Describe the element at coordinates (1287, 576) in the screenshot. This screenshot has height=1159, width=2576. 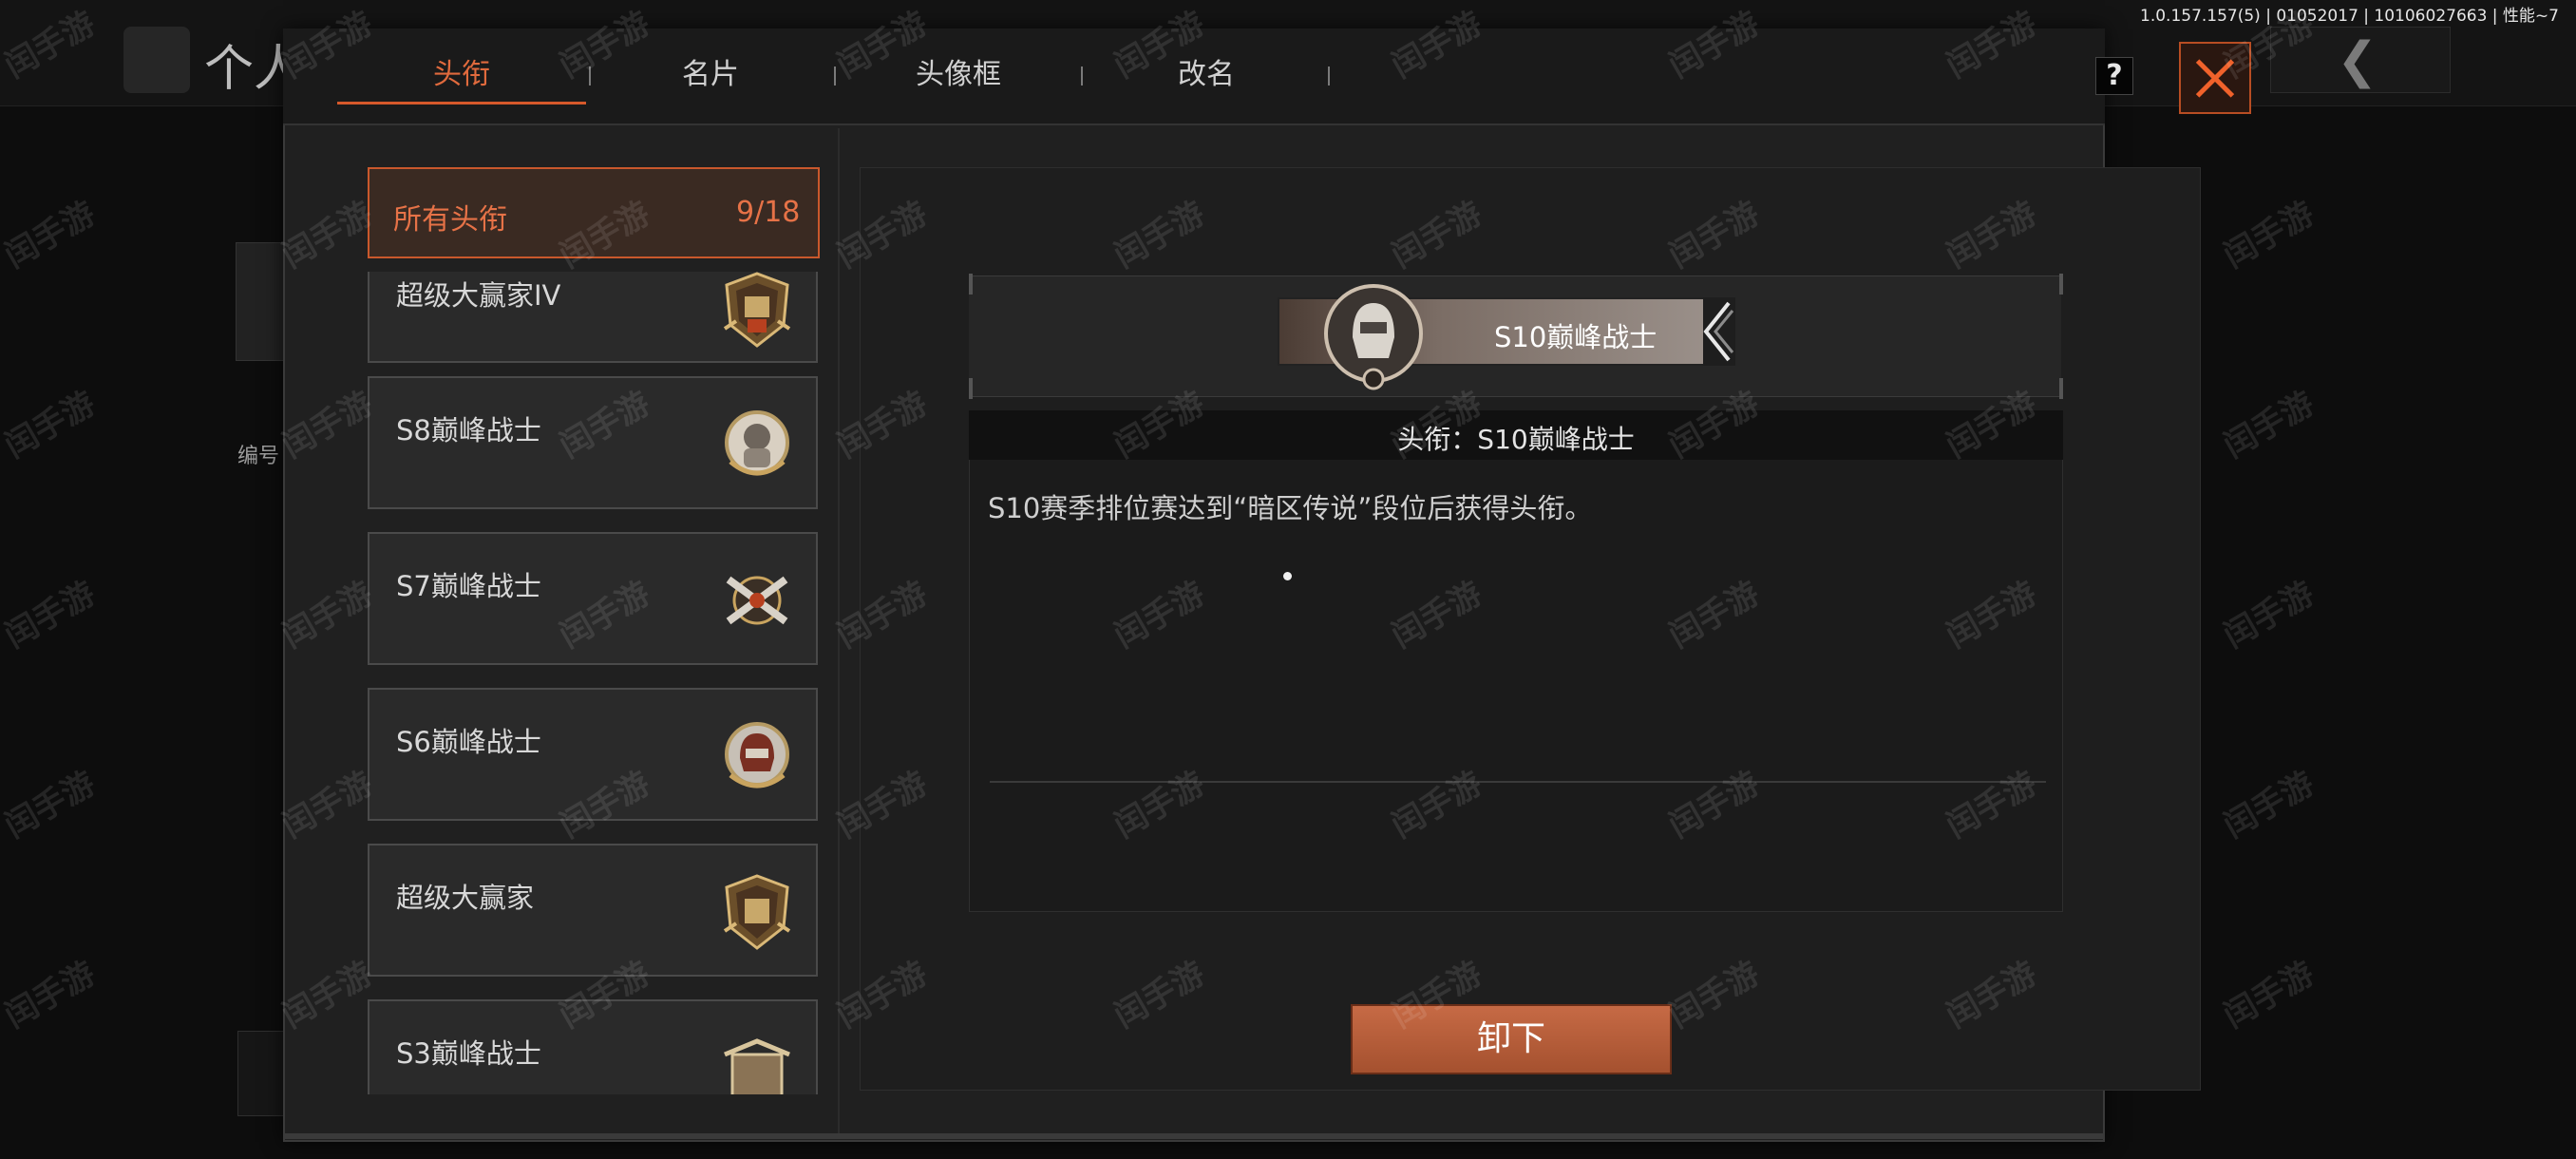
I see `cursor-dot` at that location.